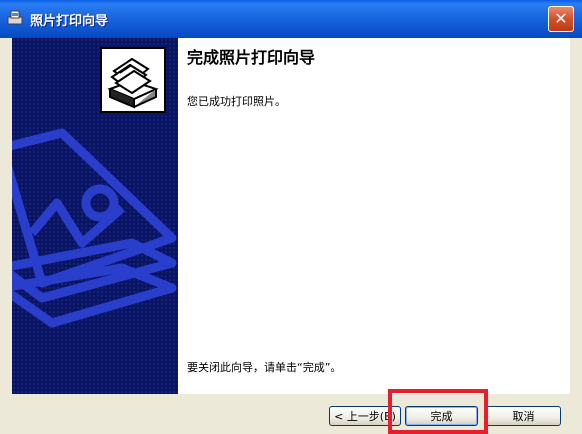  What do you see at coordinates (236, 101) in the screenshot?
I see `success-message: 您已成功打印照片。` at bounding box center [236, 101].